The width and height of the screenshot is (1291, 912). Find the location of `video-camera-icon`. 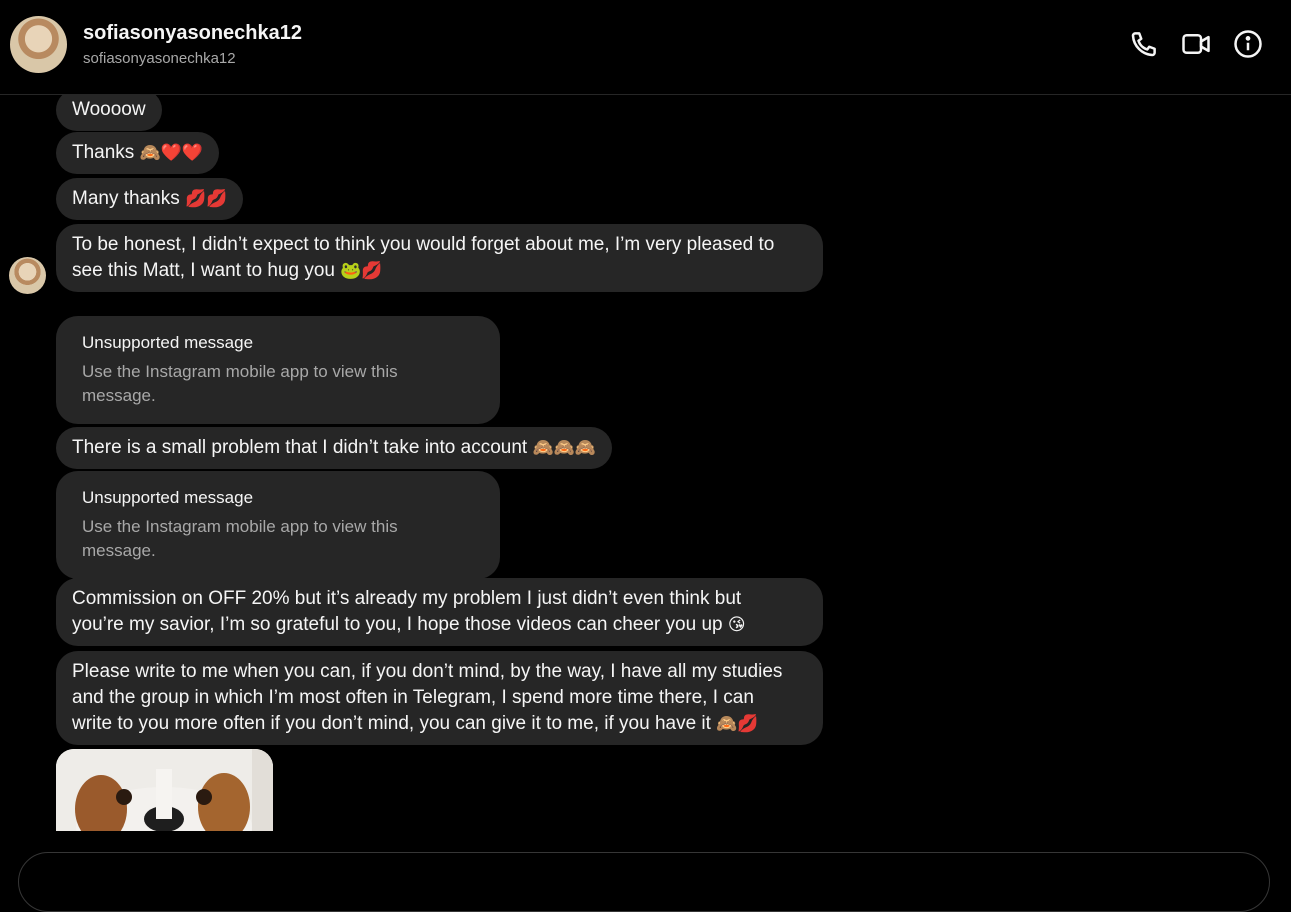

video-camera-icon is located at coordinates (1196, 44).